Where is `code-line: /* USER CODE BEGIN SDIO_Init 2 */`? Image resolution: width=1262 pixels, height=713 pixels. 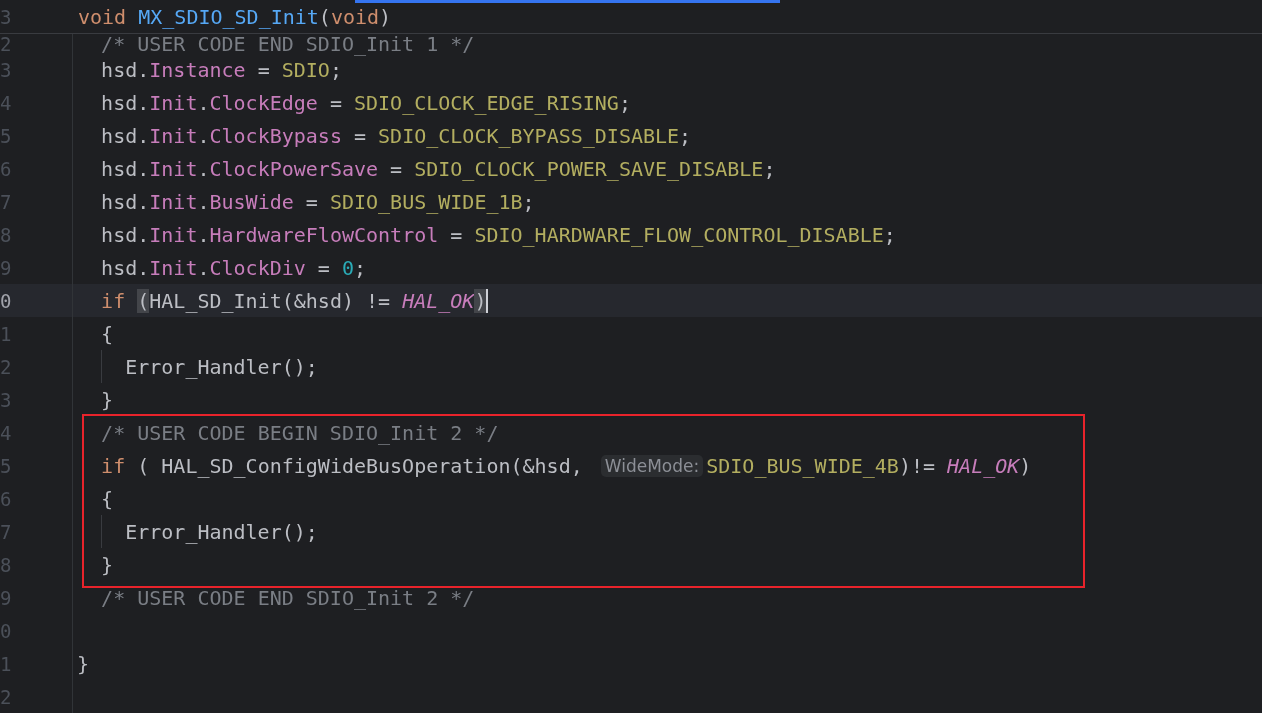
code-line: /* USER CODE BEGIN SDIO_Init 2 */ is located at coordinates (300, 432).